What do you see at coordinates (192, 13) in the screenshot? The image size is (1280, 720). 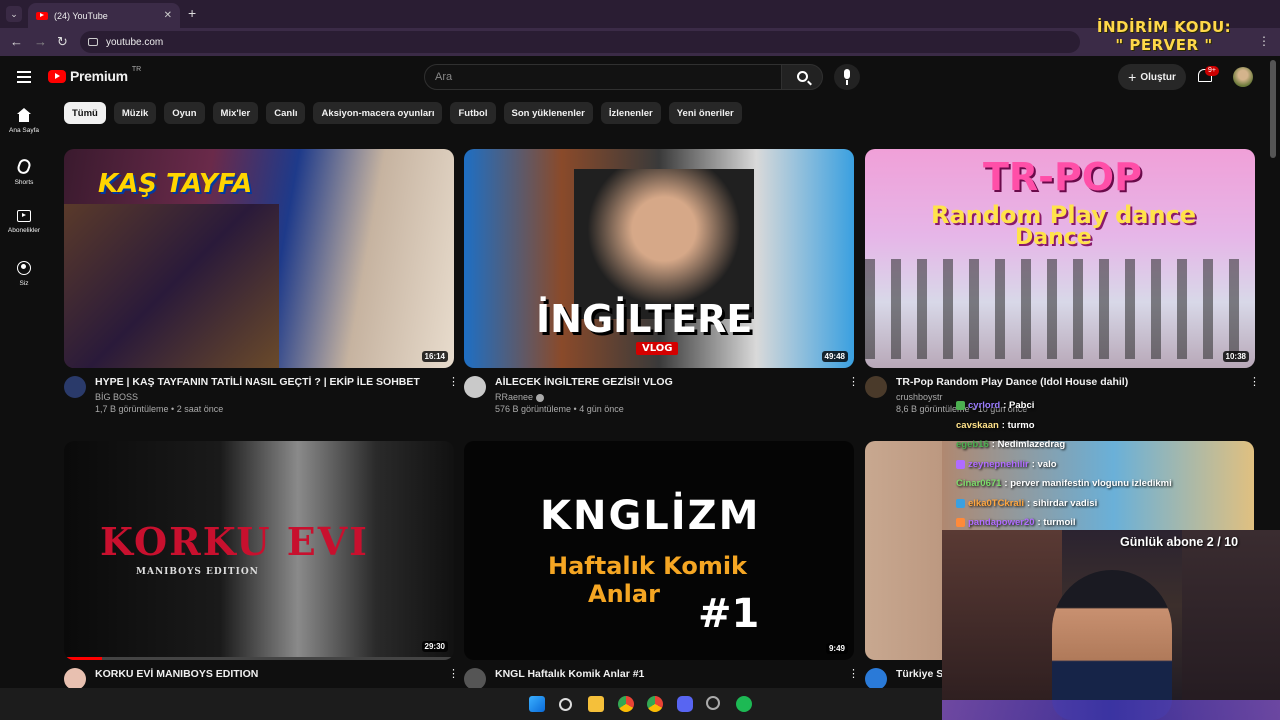 I see `new-tab-button: +` at bounding box center [192, 13].